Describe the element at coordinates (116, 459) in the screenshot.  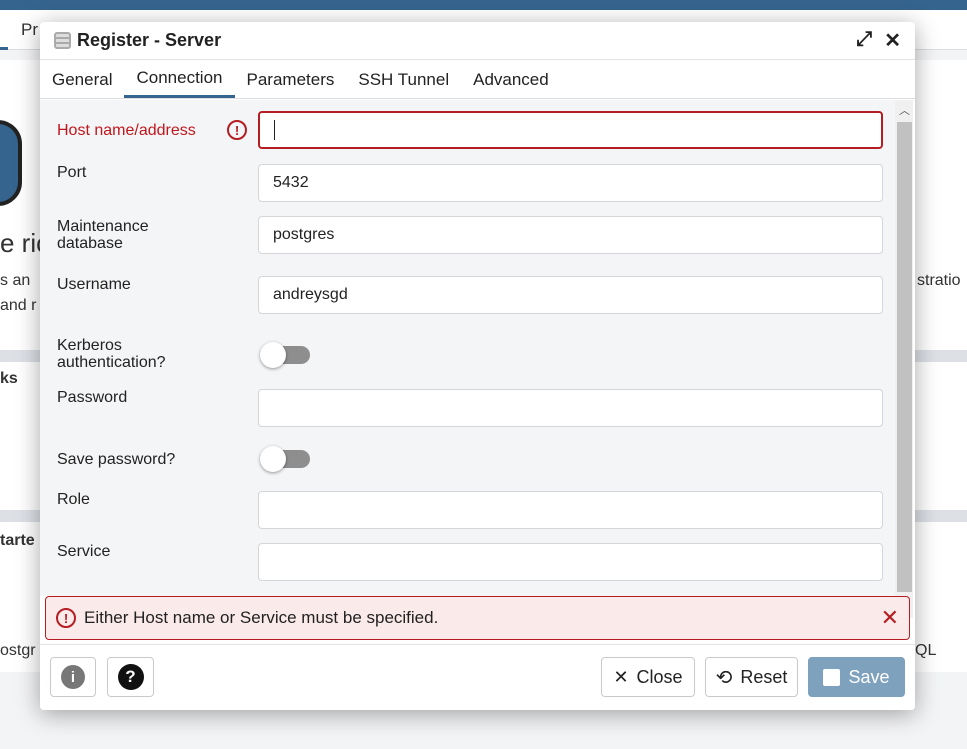
I see `save-password-label: Save password?` at that location.